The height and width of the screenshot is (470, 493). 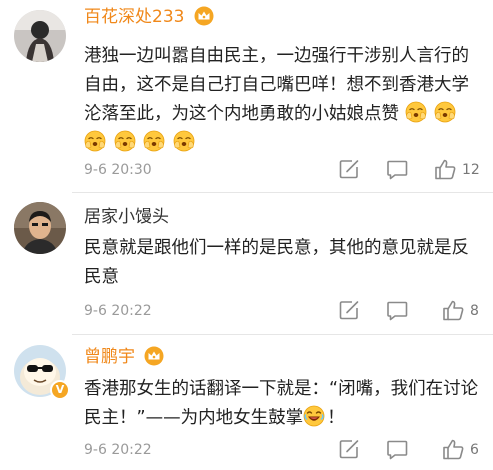 What do you see at coordinates (60, 390) in the screenshot?
I see `verified-badge-icon: V` at bounding box center [60, 390].